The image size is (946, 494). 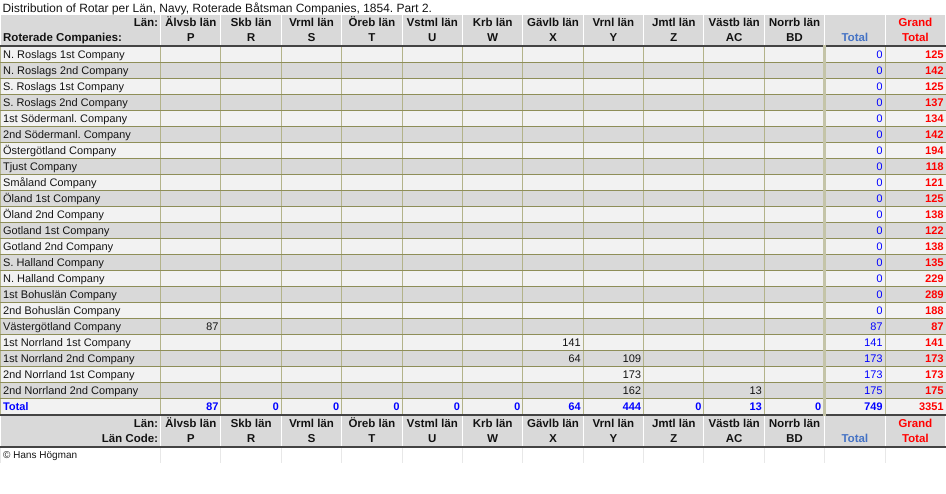 I want to click on table-cell: 2nd Bohuslän Company, so click(x=80, y=310).